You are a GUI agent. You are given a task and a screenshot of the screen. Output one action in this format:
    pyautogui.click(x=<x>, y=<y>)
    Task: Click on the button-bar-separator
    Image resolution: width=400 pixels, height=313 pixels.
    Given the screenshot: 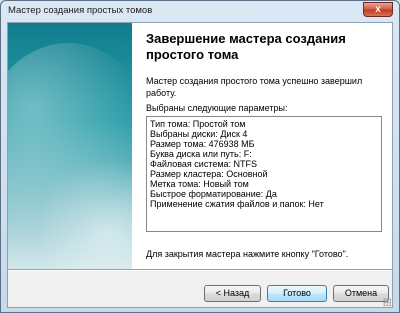 What is the action you would take?
    pyautogui.click(x=200, y=270)
    